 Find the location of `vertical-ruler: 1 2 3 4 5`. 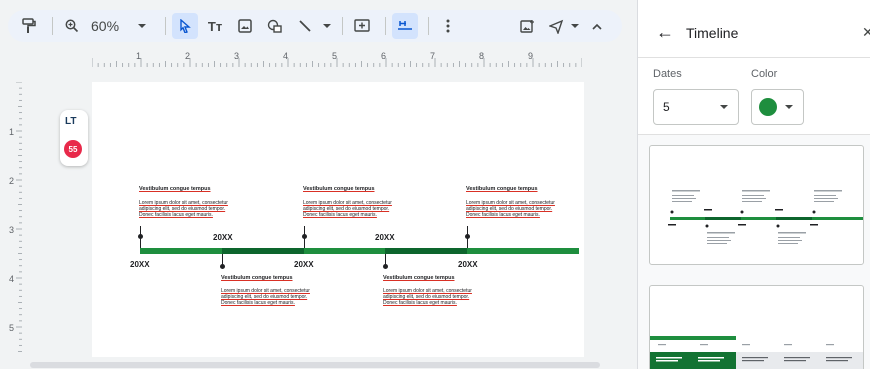

vertical-ruler: 1 2 3 4 5 is located at coordinates (14, 219).